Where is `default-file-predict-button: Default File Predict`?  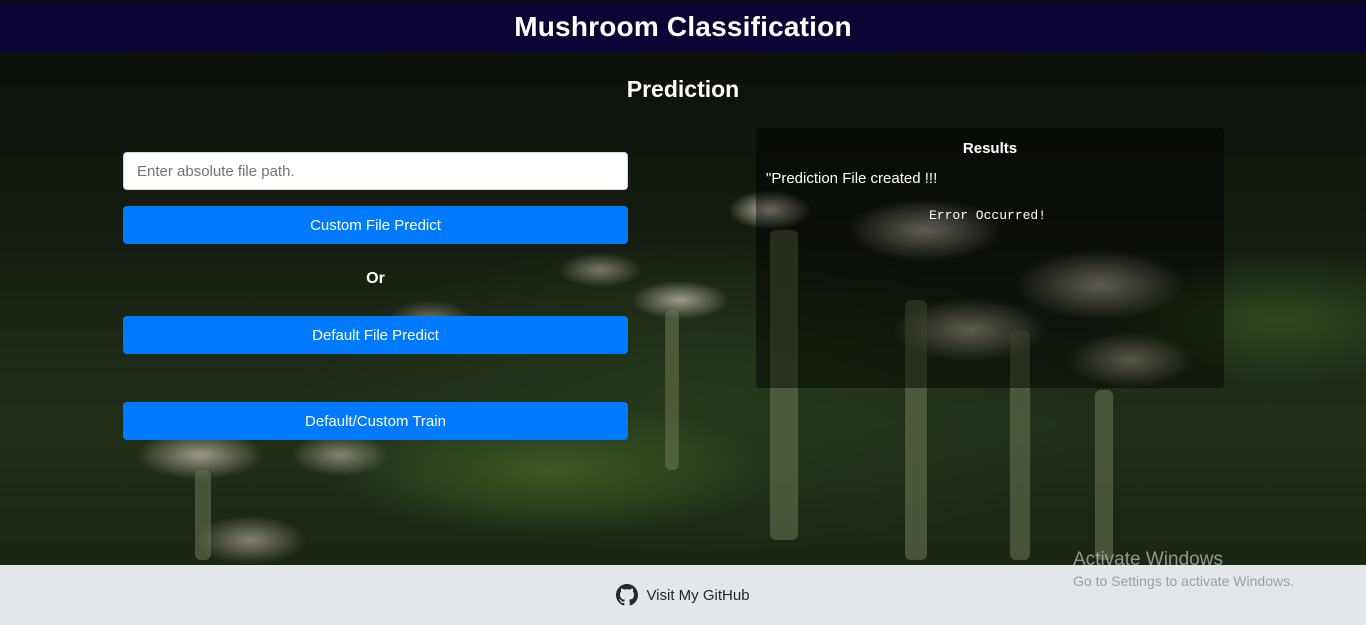 default-file-predict-button: Default File Predict is located at coordinates (375, 335).